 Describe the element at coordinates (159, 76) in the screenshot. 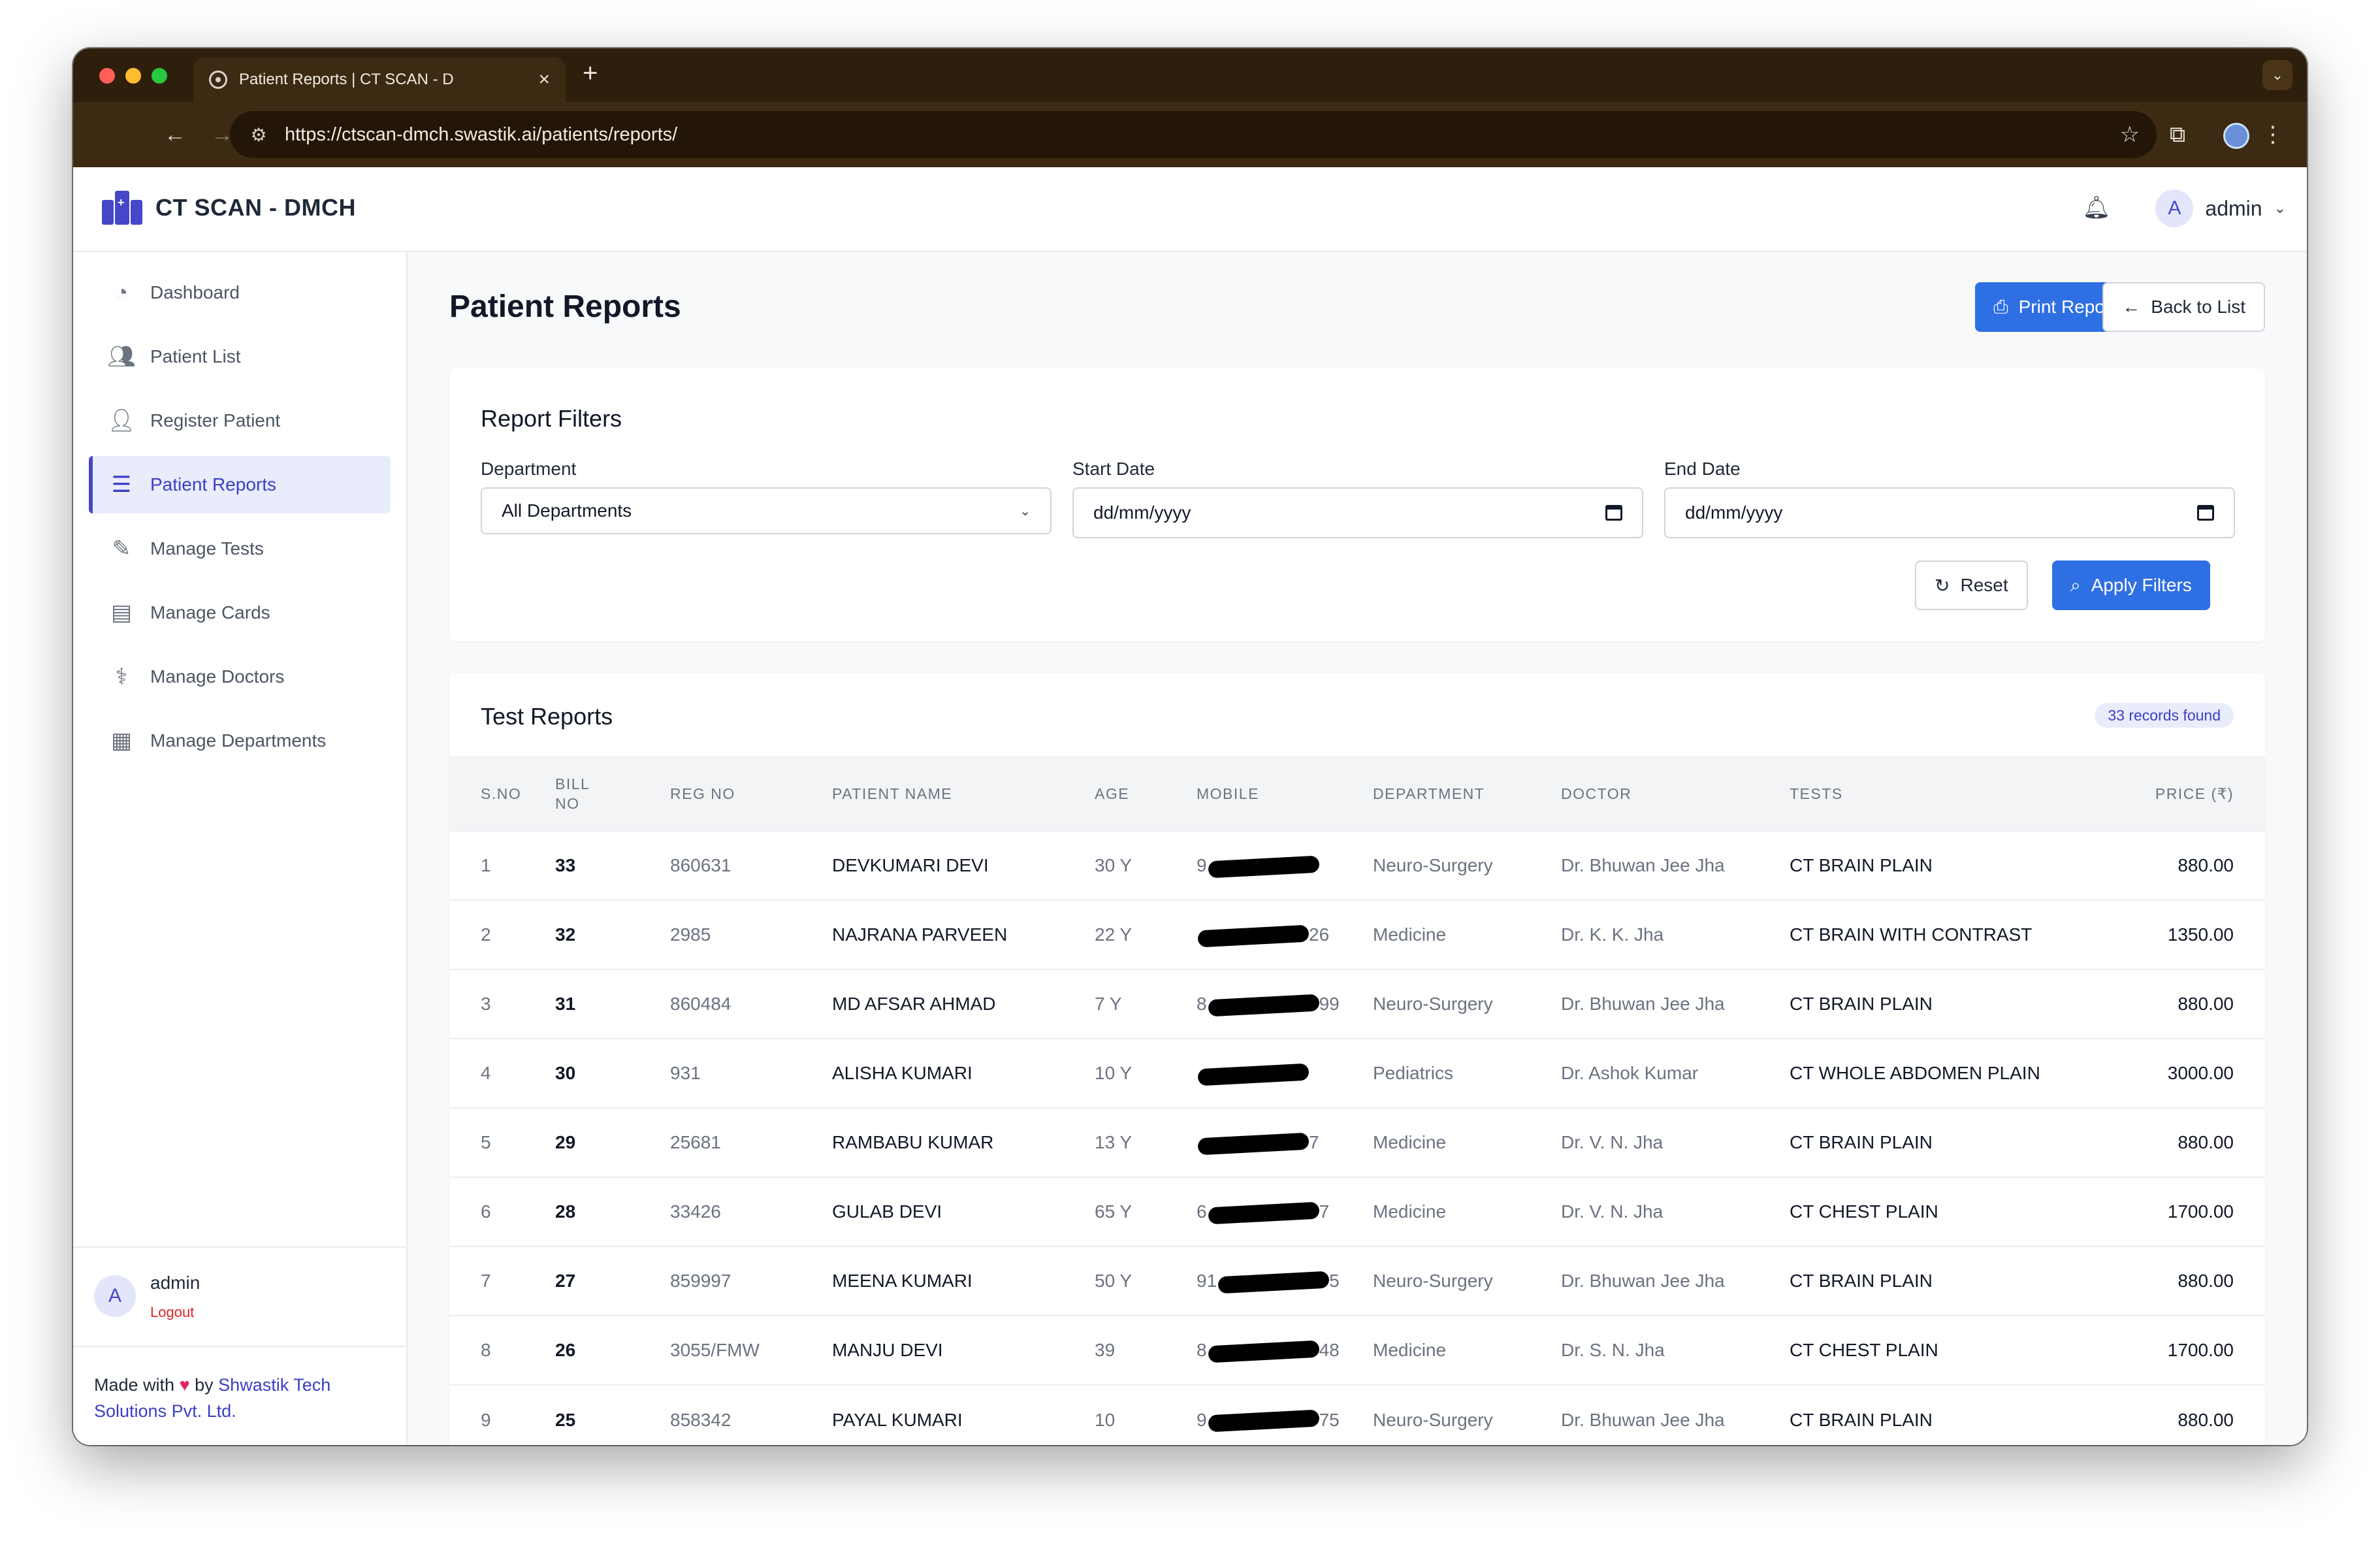

I see `maximize-window-button` at that location.